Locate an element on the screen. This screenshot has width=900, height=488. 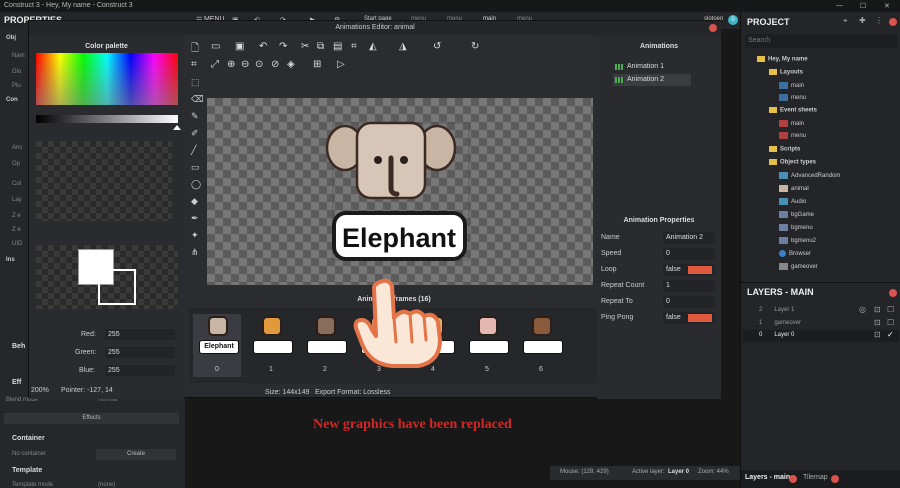
paste-icon: ▤ is located at coordinates (337, 46).